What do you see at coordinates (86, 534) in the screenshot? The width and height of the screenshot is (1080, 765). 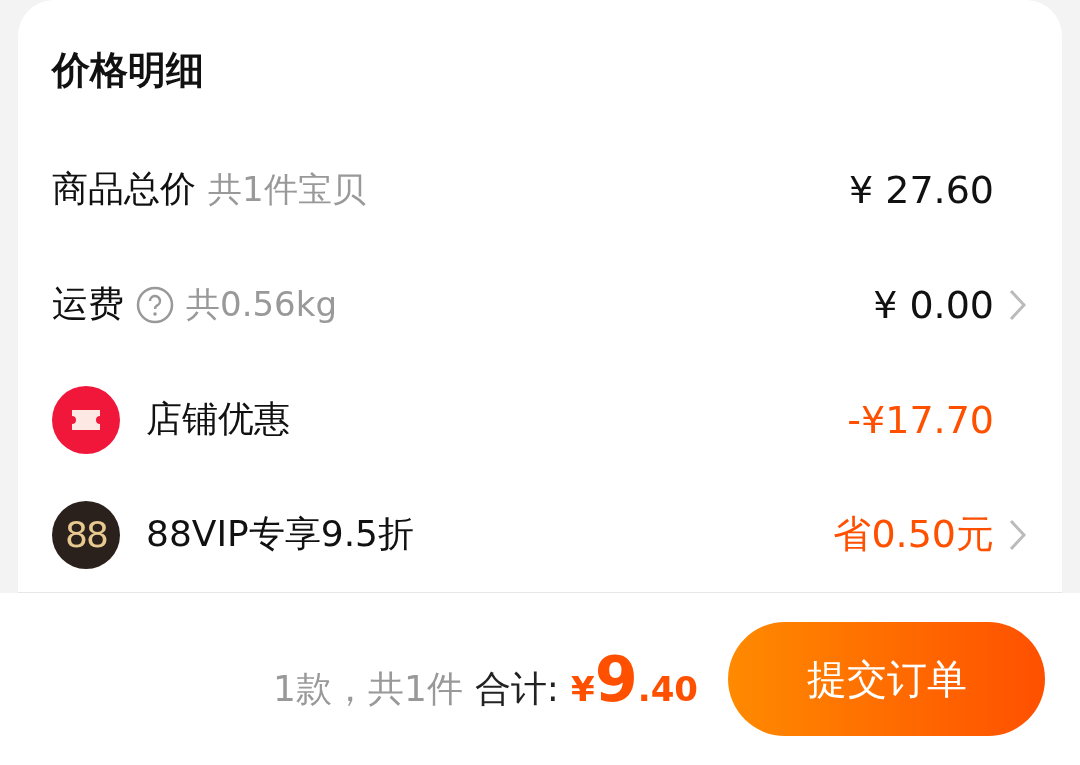 I see `vip-badge-icon: 88` at bounding box center [86, 534].